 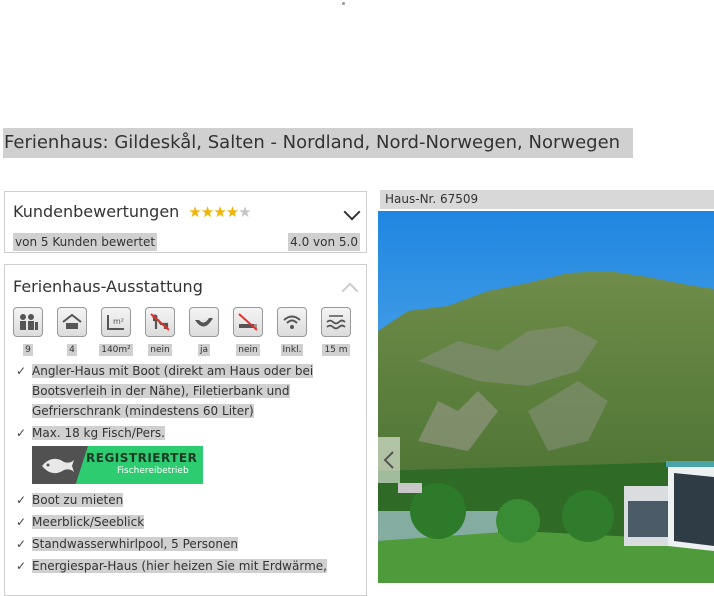 I want to click on amenity-value: Inkl., so click(x=292, y=350).